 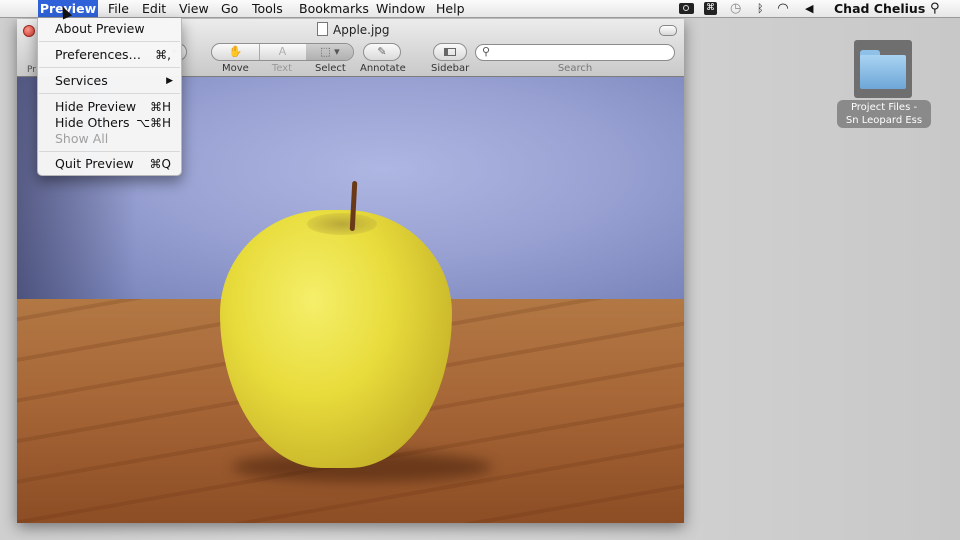 I want to click on hand-icon: ✋, so click(x=235, y=51).